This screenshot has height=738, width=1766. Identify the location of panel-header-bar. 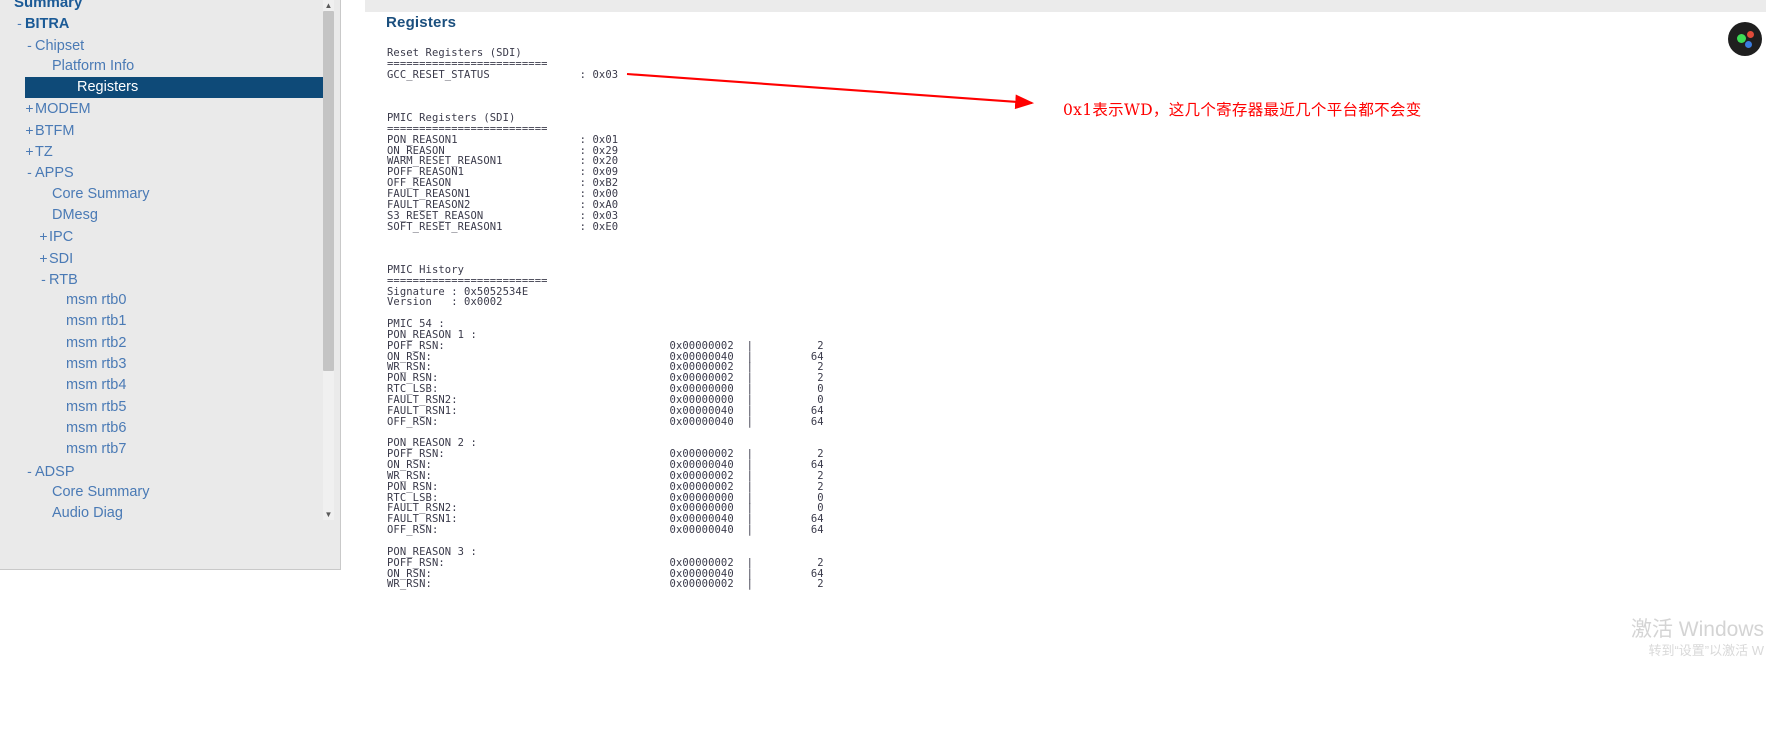
(1065, 6).